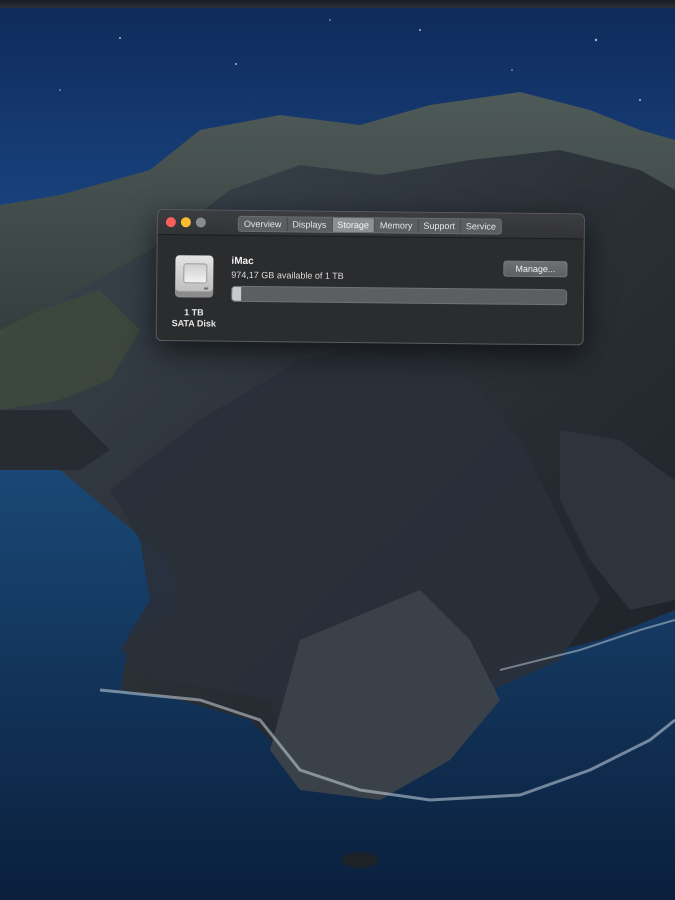 This screenshot has height=900, width=675. What do you see at coordinates (170, 222) in the screenshot?
I see `close-button` at bounding box center [170, 222].